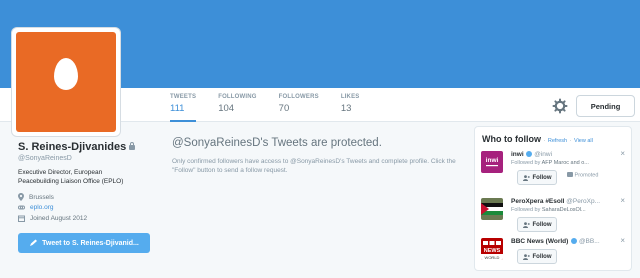 This screenshot has height=278, width=640. What do you see at coordinates (284, 108) in the screenshot?
I see `stat-value: 70` at bounding box center [284, 108].